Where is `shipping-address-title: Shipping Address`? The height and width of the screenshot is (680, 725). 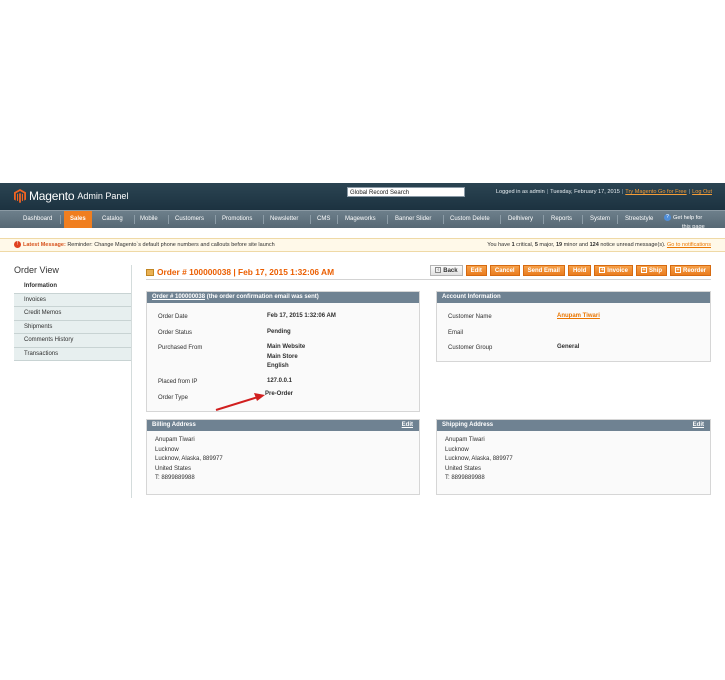 shipping-address-title: Shipping Address is located at coordinates (468, 425).